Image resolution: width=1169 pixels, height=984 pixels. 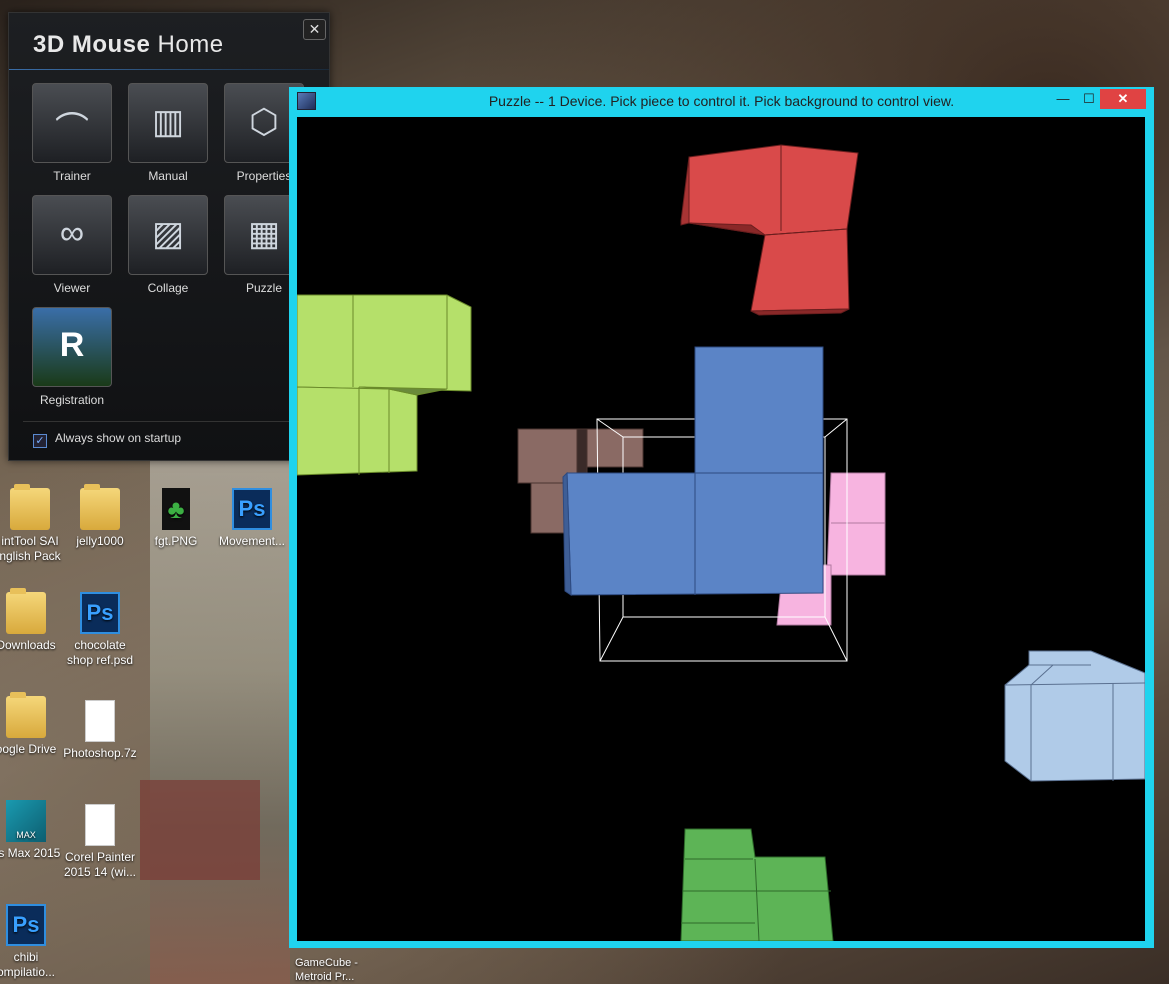 I want to click on title-divider, so click(x=169, y=69).